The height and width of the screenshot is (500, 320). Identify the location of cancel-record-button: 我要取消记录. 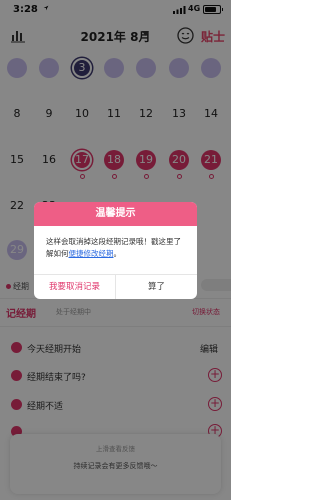
(74, 287).